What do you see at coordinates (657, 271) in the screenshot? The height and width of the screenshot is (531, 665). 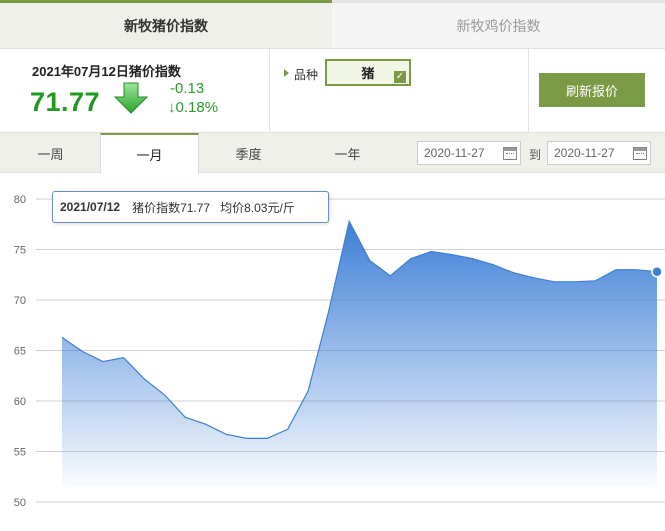 I see `highlighted-data-point` at bounding box center [657, 271].